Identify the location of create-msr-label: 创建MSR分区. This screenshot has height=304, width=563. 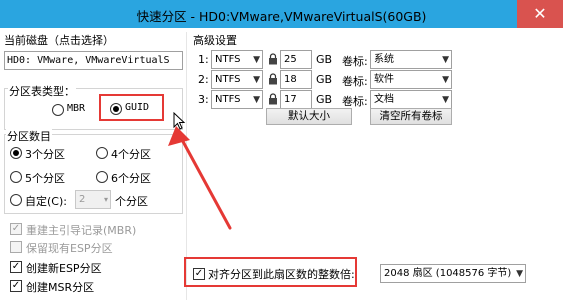
(60, 287).